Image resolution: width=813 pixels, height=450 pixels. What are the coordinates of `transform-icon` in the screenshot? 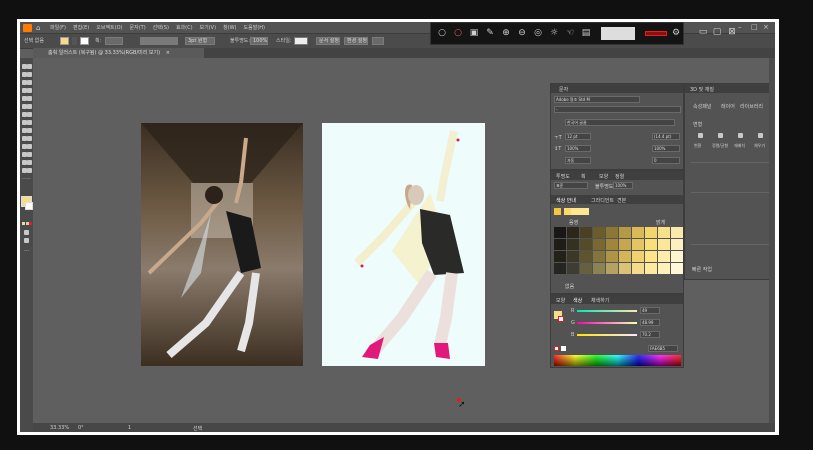 It's located at (700, 135).